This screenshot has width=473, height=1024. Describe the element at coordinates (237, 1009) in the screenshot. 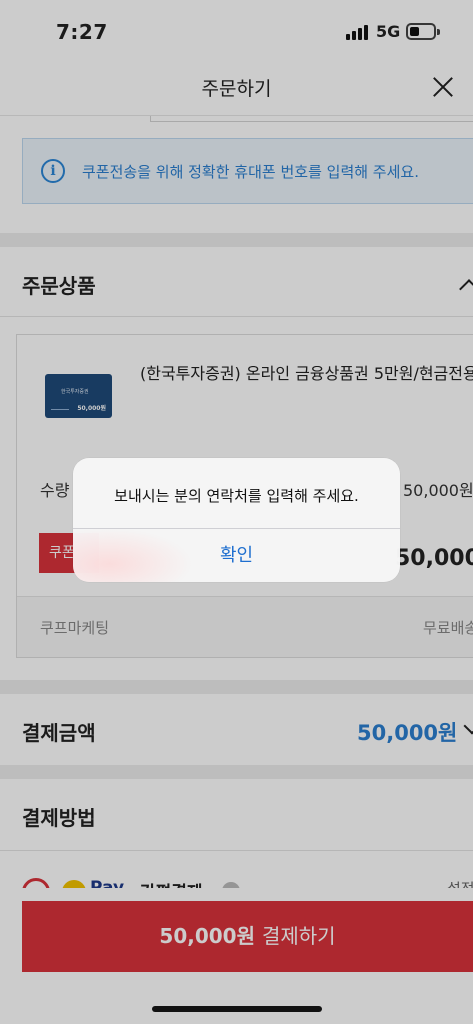

I see `home-indicator` at that location.